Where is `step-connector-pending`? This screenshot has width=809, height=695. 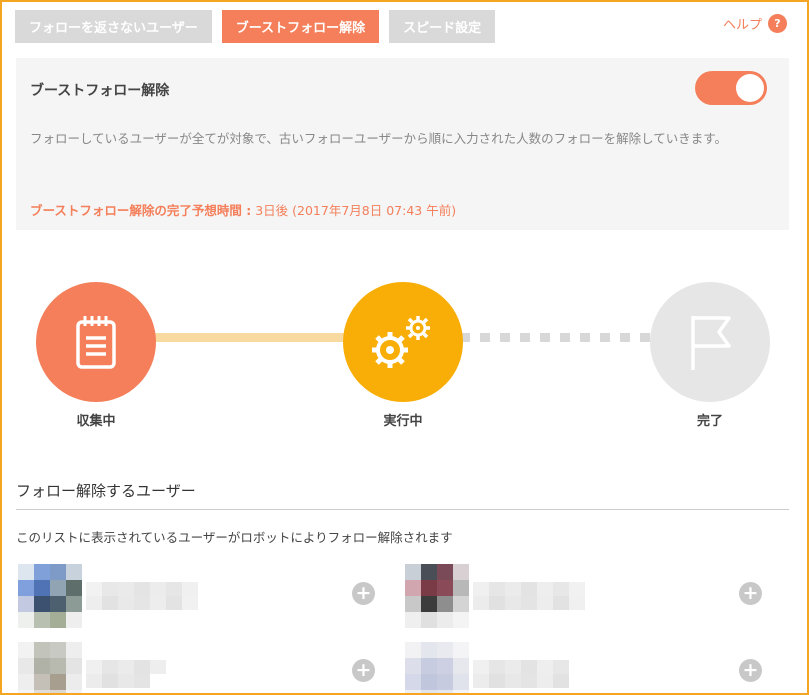 step-connector-pending is located at coordinates (558, 337).